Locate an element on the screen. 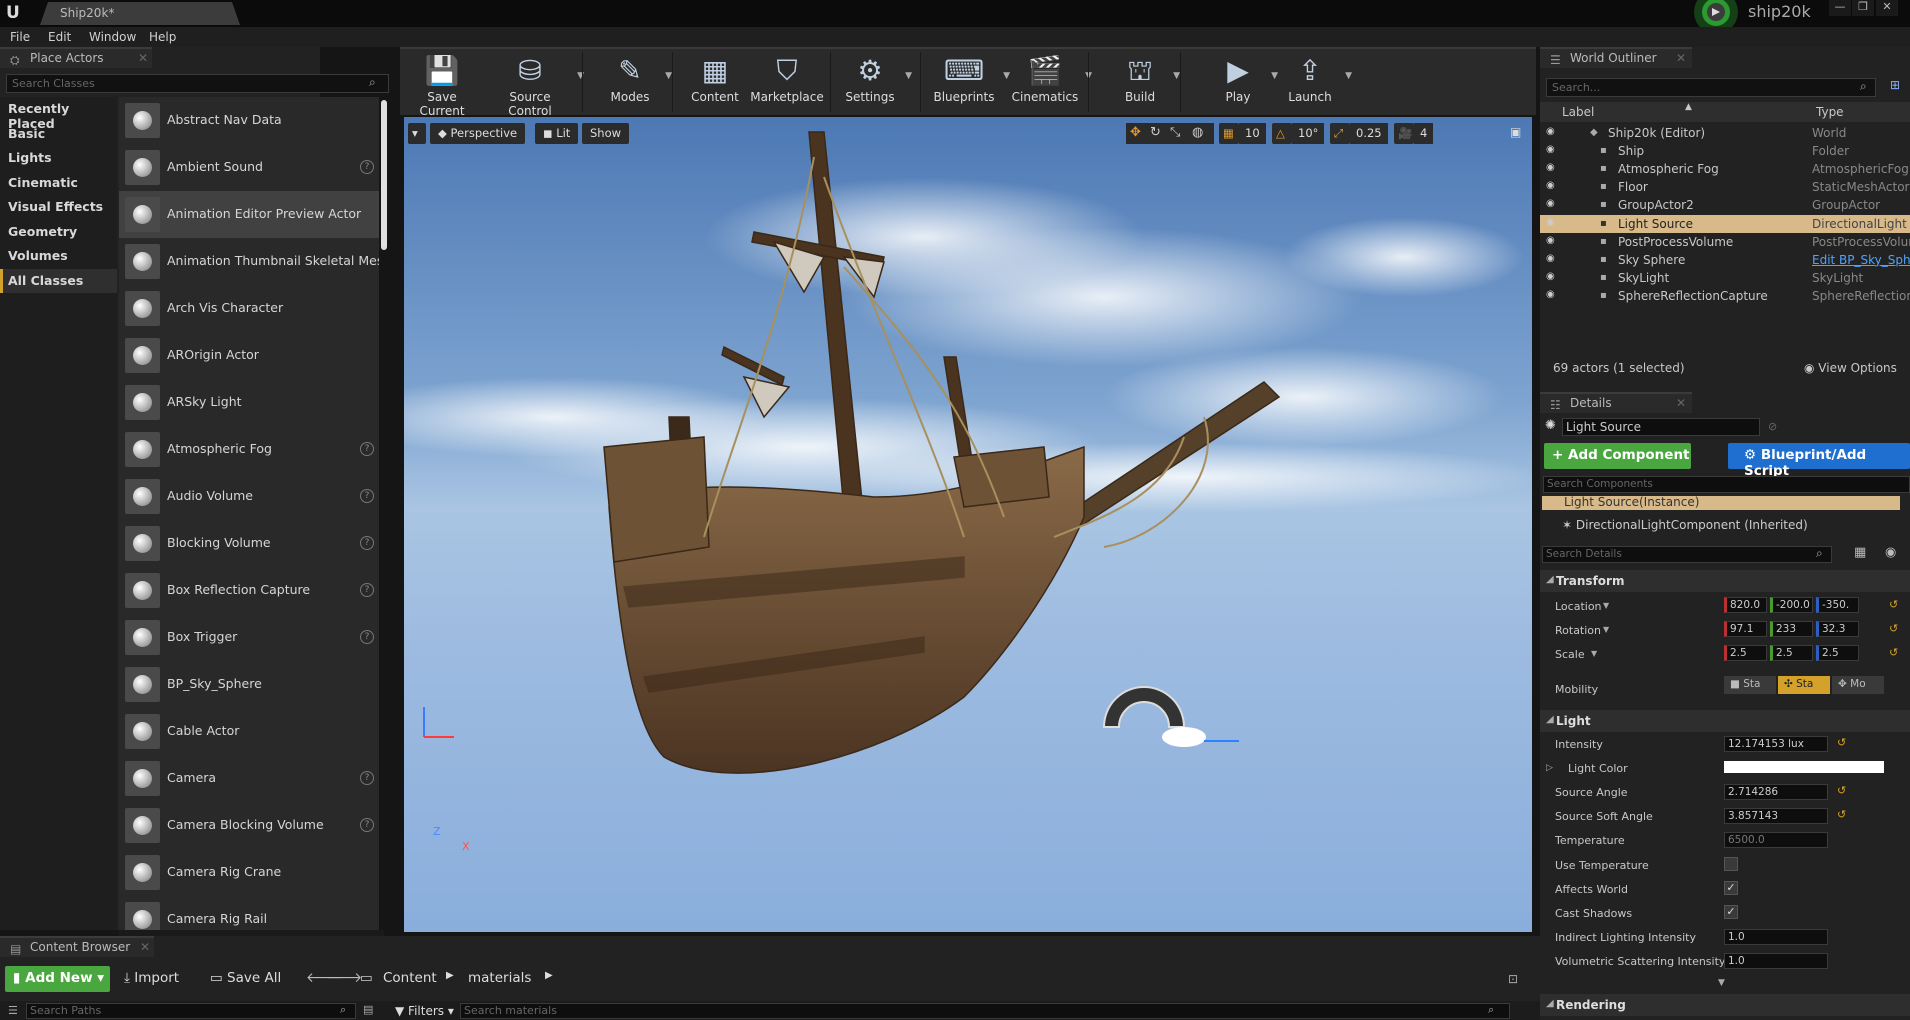  toolbar-build-button: ⛫ Build ▼ is located at coordinates (1146, 82).